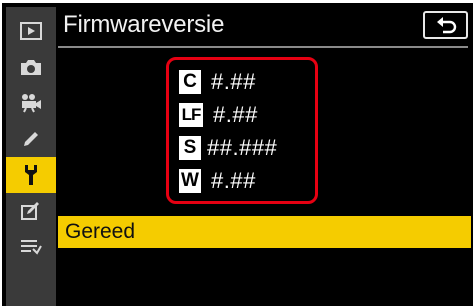  What do you see at coordinates (263, 47) in the screenshot?
I see `title-divider` at bounding box center [263, 47].